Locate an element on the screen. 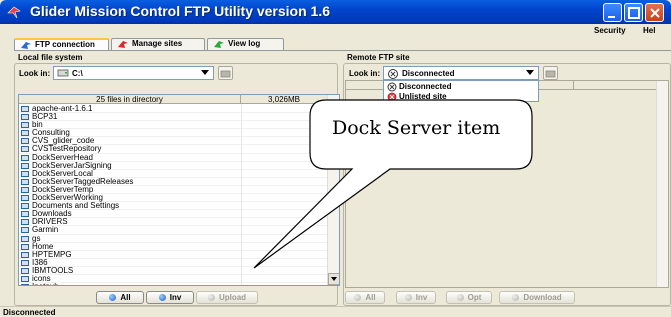 Image resolution: width=671 pixels, height=317 pixels. minimize-button is located at coordinates (612, 12).